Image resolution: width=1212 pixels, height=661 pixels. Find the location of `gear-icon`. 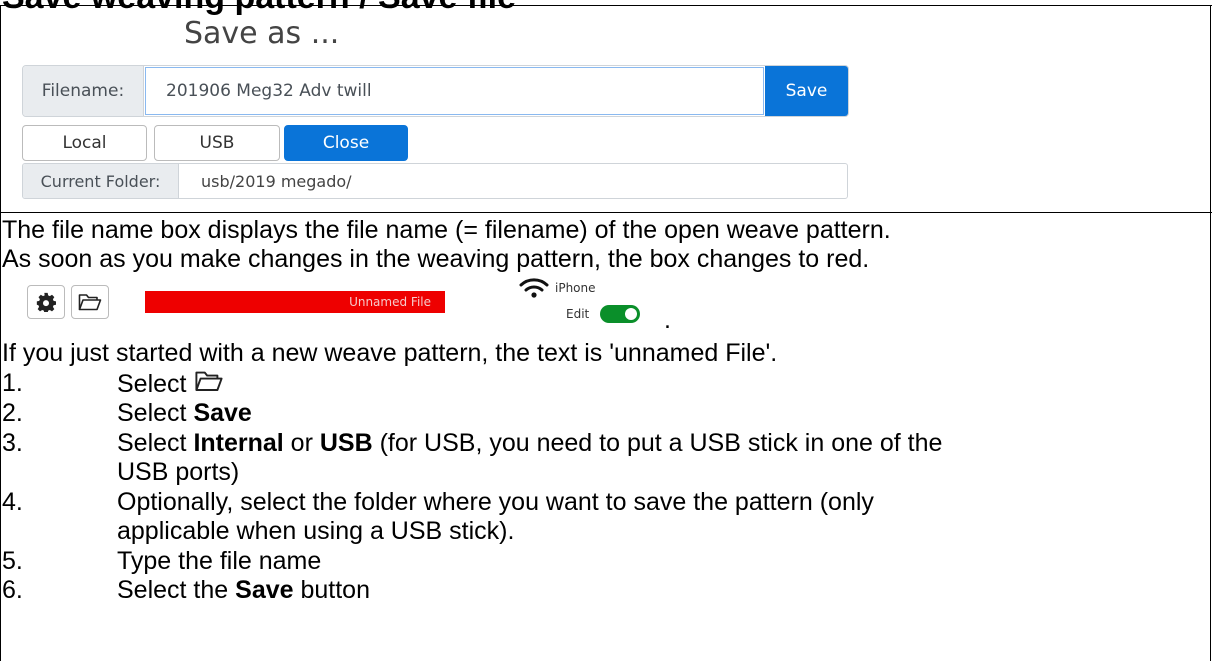

gear-icon is located at coordinates (46, 302).